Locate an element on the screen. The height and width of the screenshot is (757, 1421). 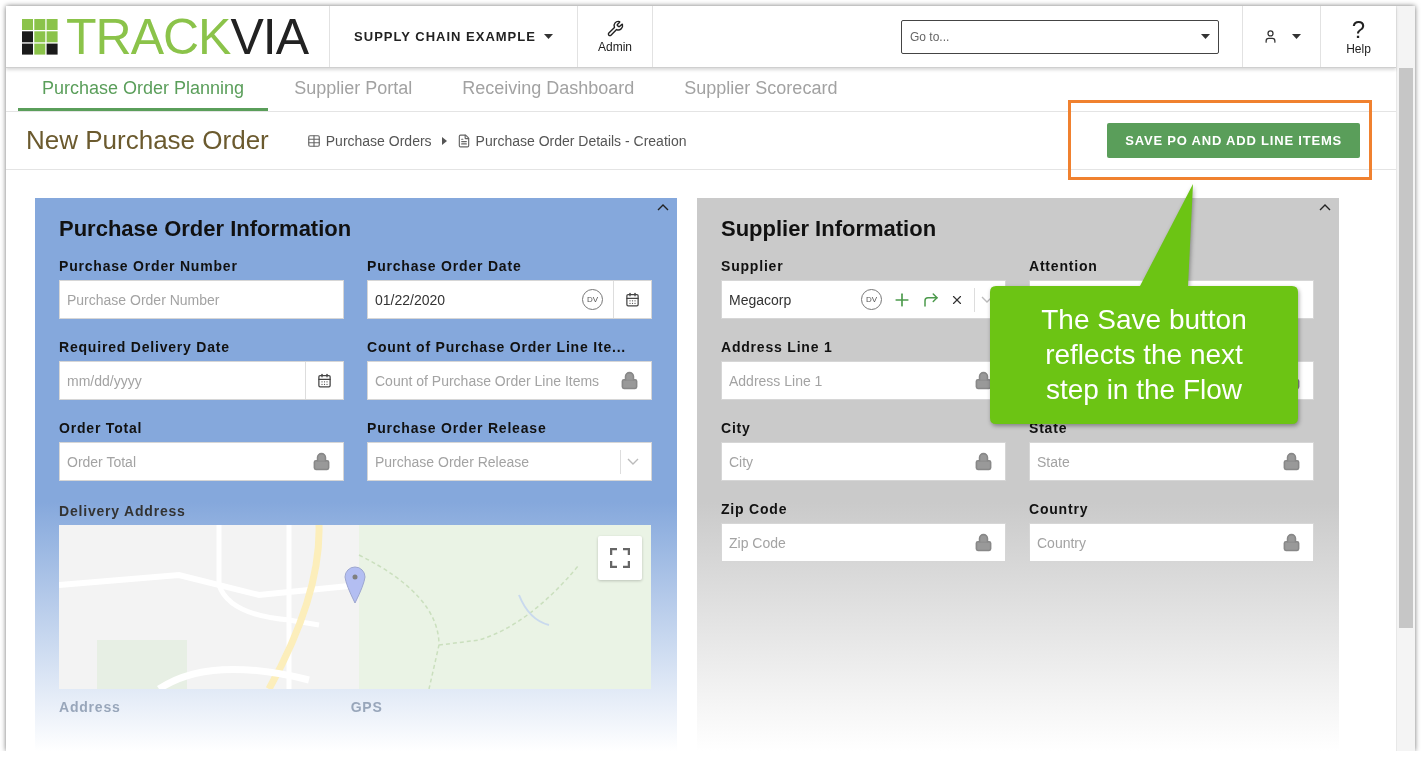
panel-title: Supplier Information is located at coordinates (829, 229).